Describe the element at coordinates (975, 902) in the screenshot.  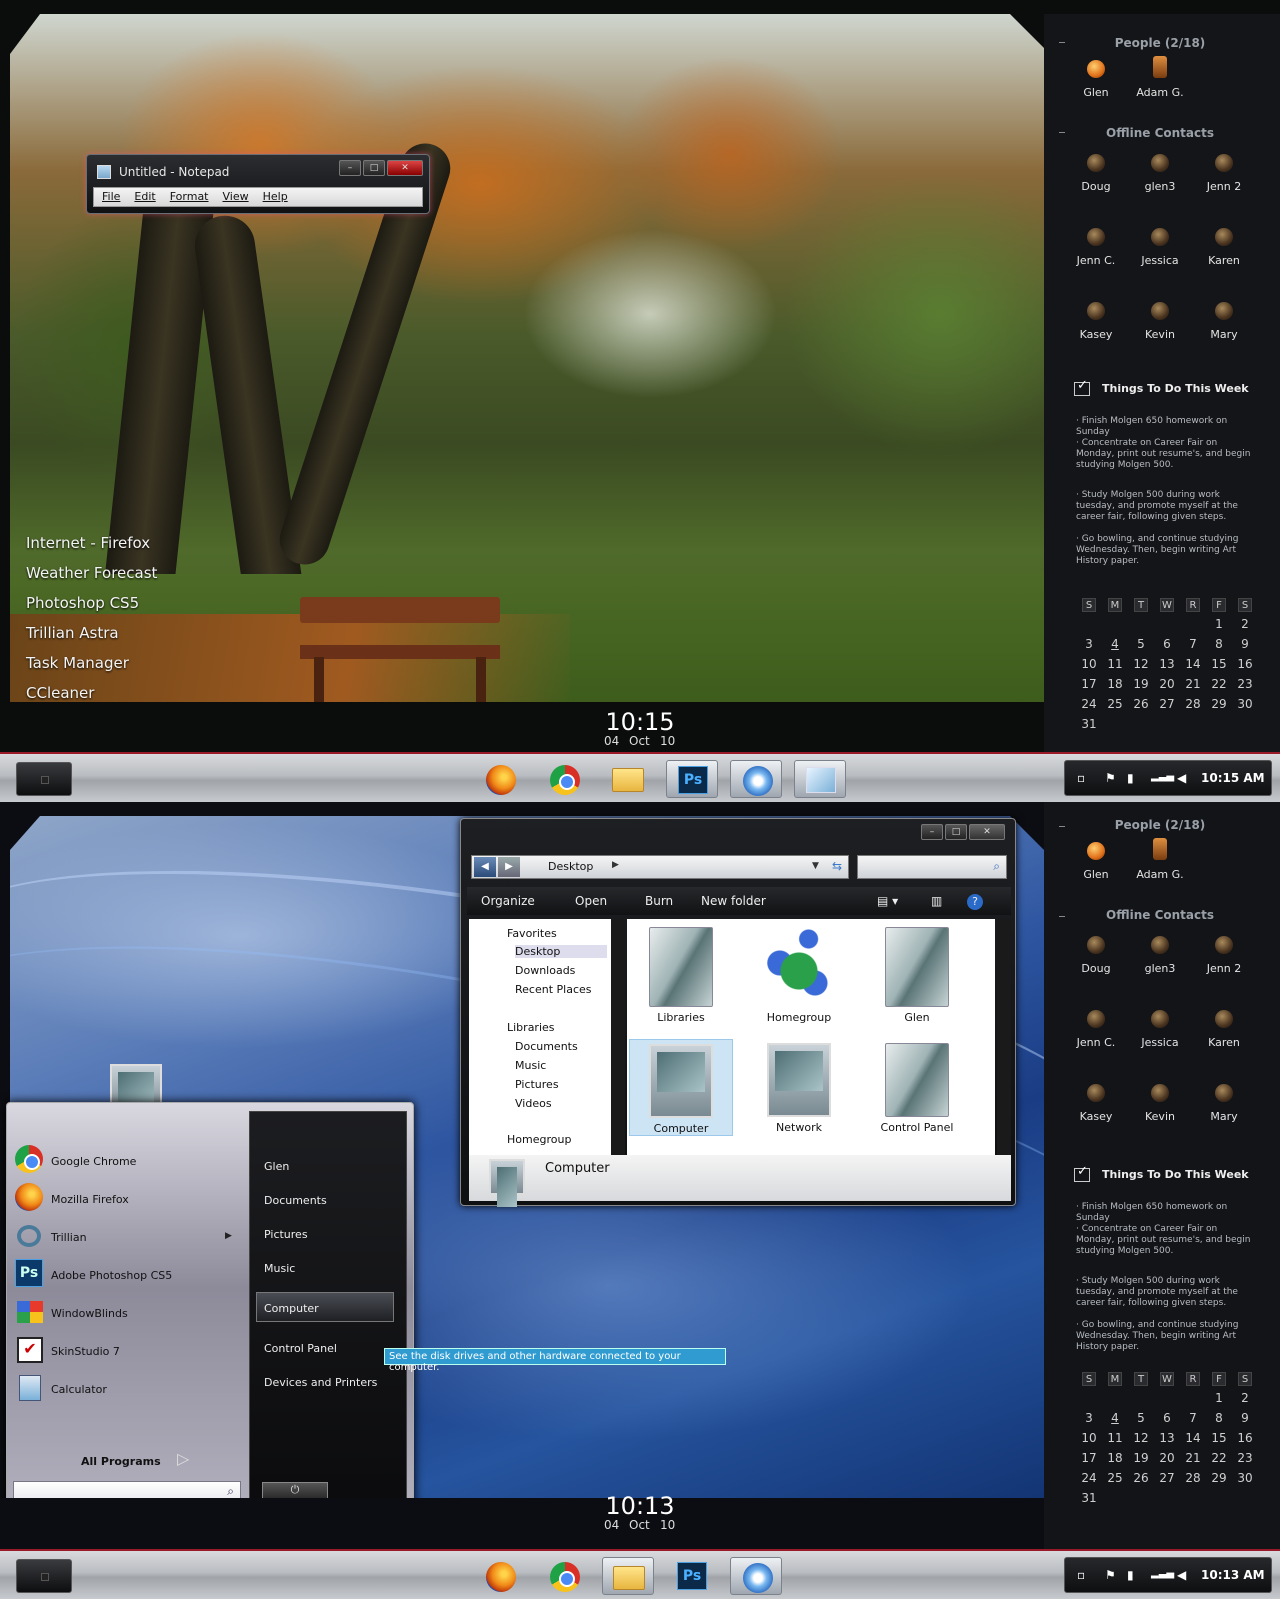
I see `help-icon: ?` at that location.